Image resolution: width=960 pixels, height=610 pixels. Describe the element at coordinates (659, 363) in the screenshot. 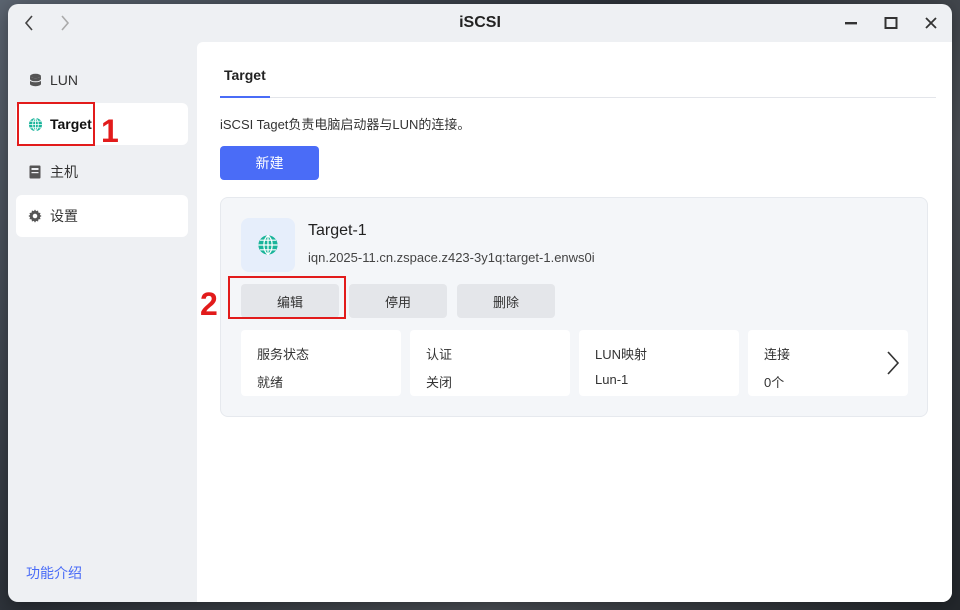

I see `stat-lun-mapping: LUN映射 Lun-1` at that location.